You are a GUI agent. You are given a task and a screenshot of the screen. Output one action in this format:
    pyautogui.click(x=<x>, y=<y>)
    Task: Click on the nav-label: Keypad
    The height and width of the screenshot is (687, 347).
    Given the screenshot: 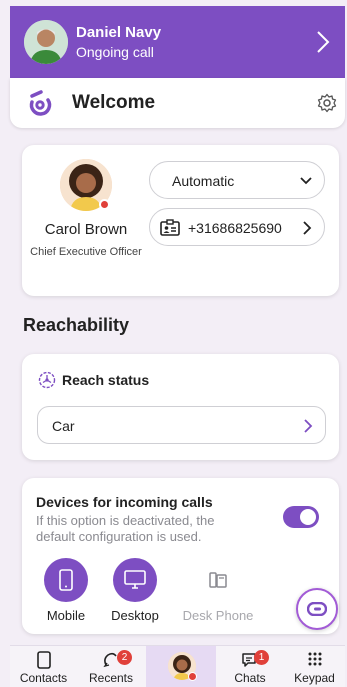 What is the action you would take?
    pyautogui.click(x=314, y=678)
    